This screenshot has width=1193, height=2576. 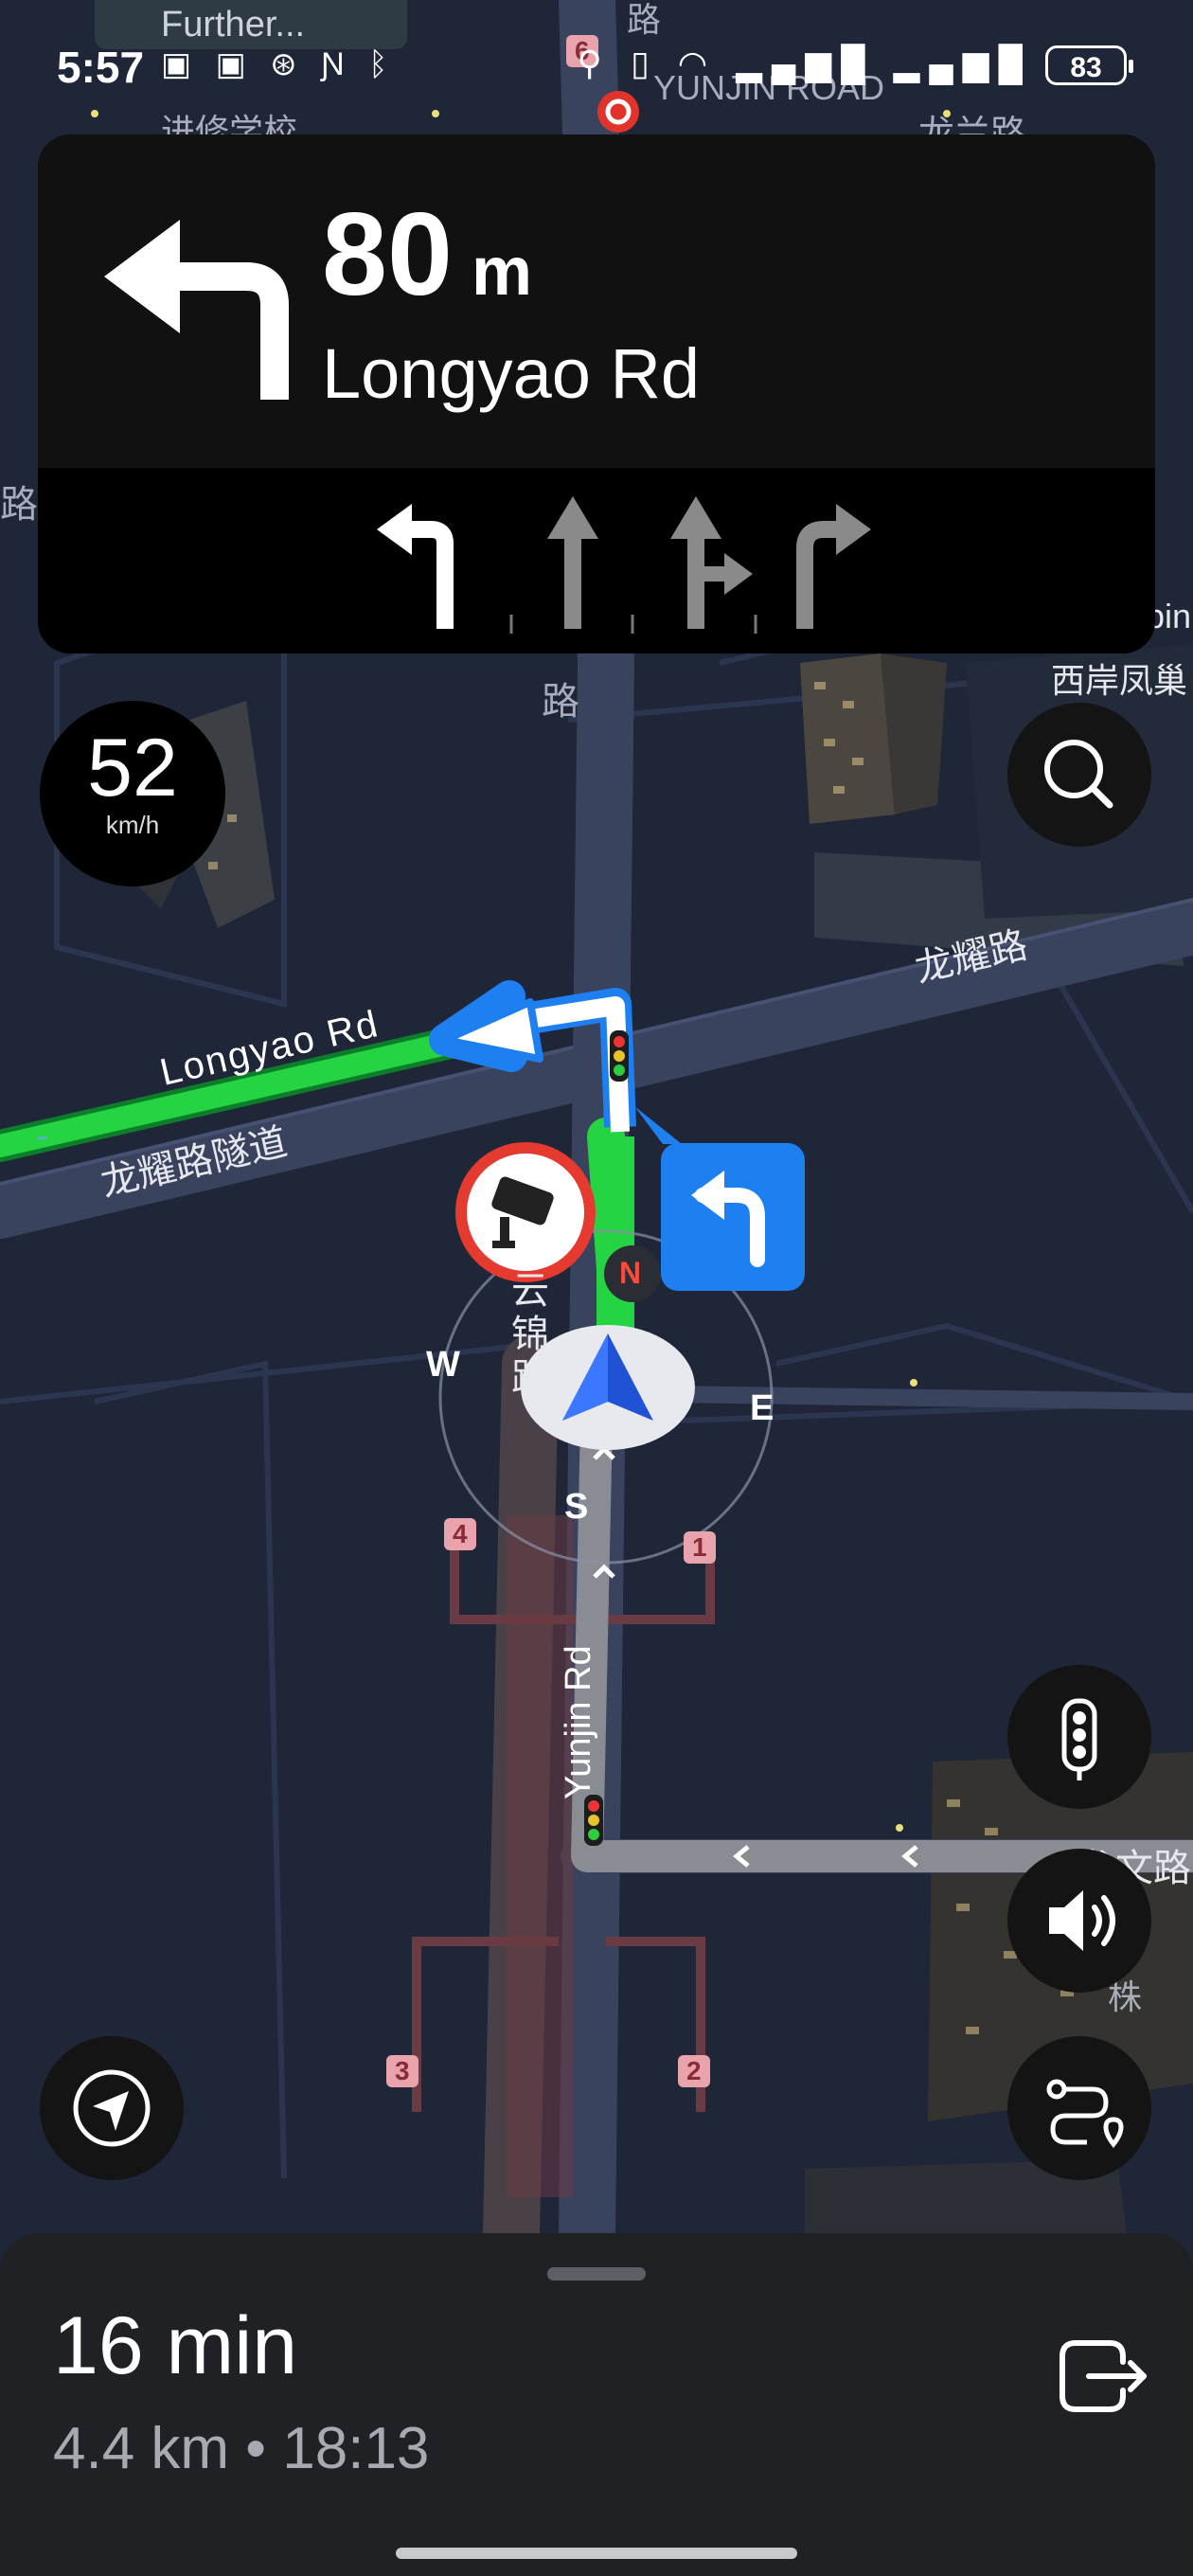 What do you see at coordinates (101, 67) in the screenshot?
I see `status-time: 5:57` at bounding box center [101, 67].